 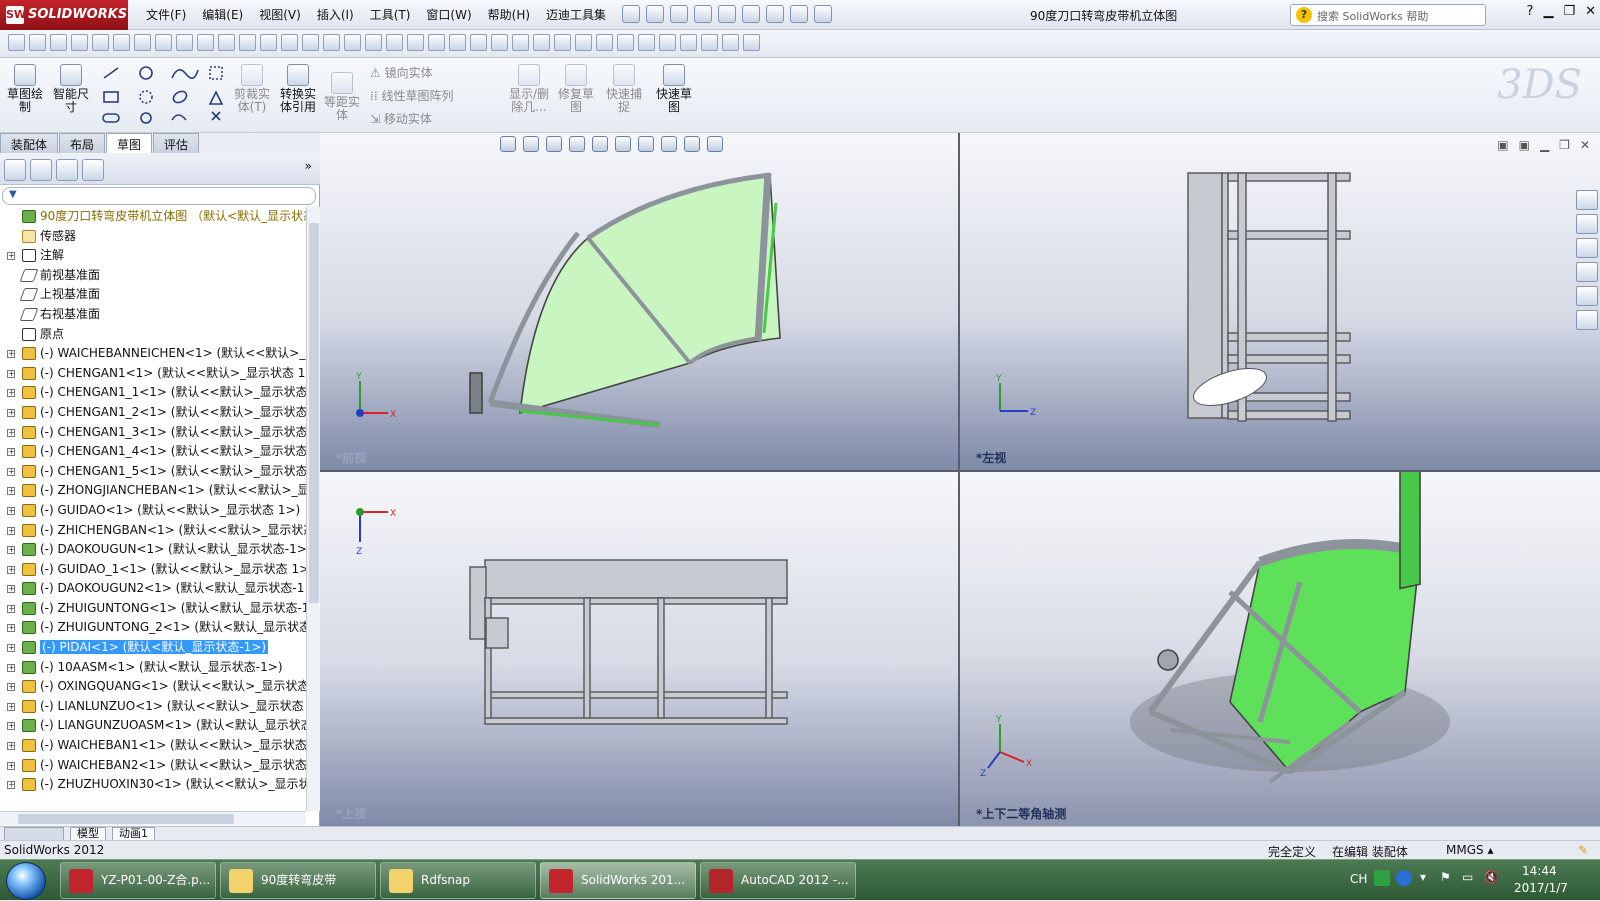 What do you see at coordinates (93, 170) in the screenshot?
I see `display-manager-icon` at bounding box center [93, 170].